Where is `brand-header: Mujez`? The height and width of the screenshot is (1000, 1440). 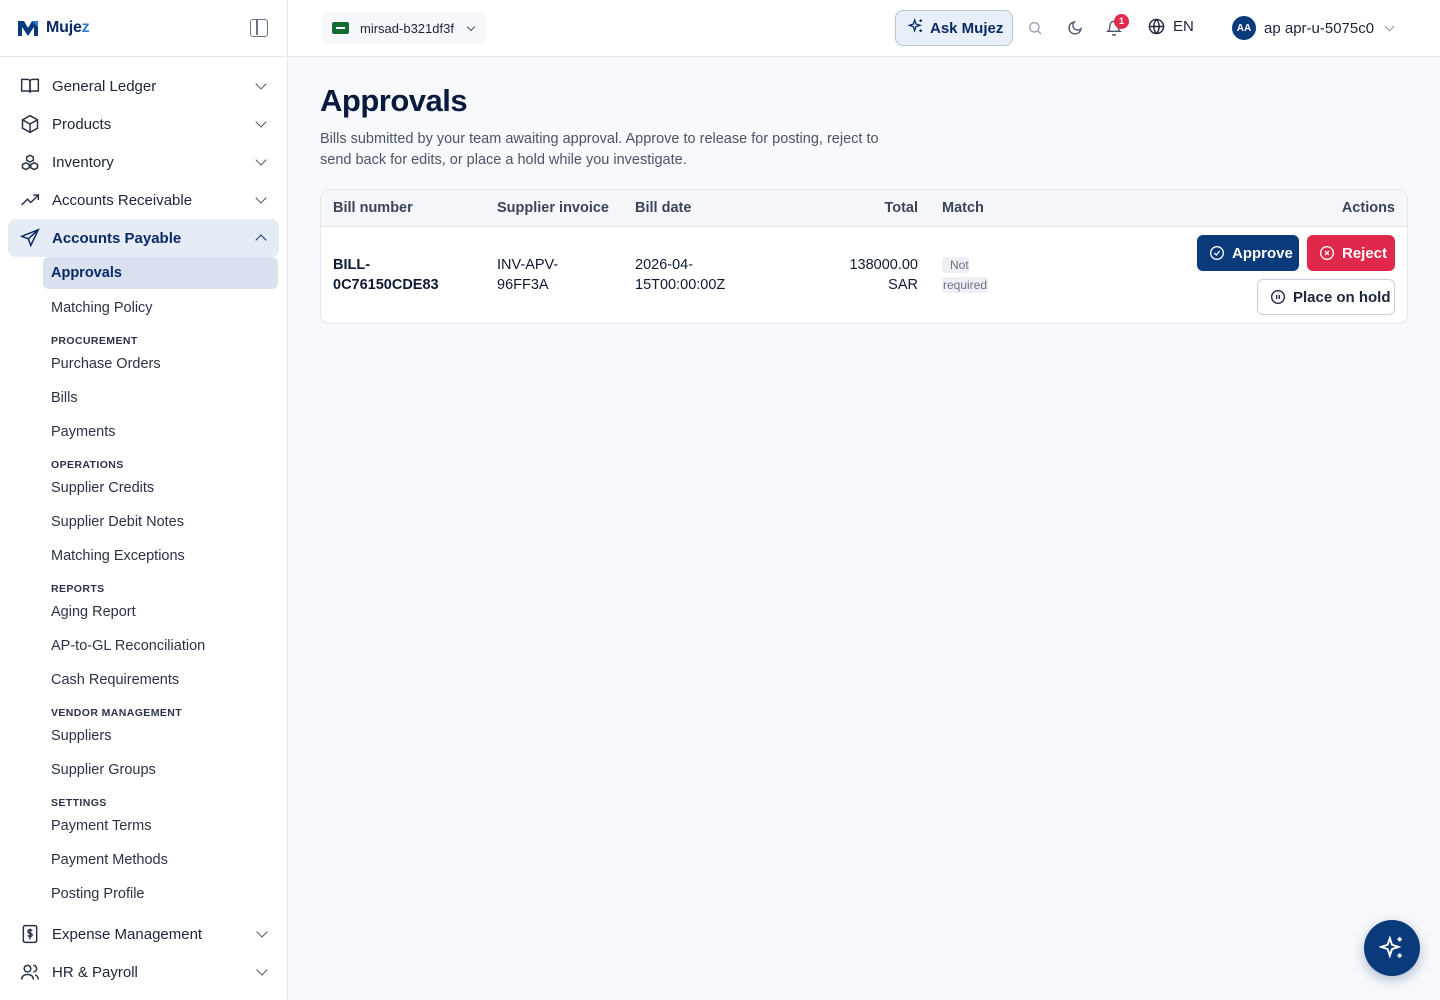 brand-header: Mujez is located at coordinates (143, 28).